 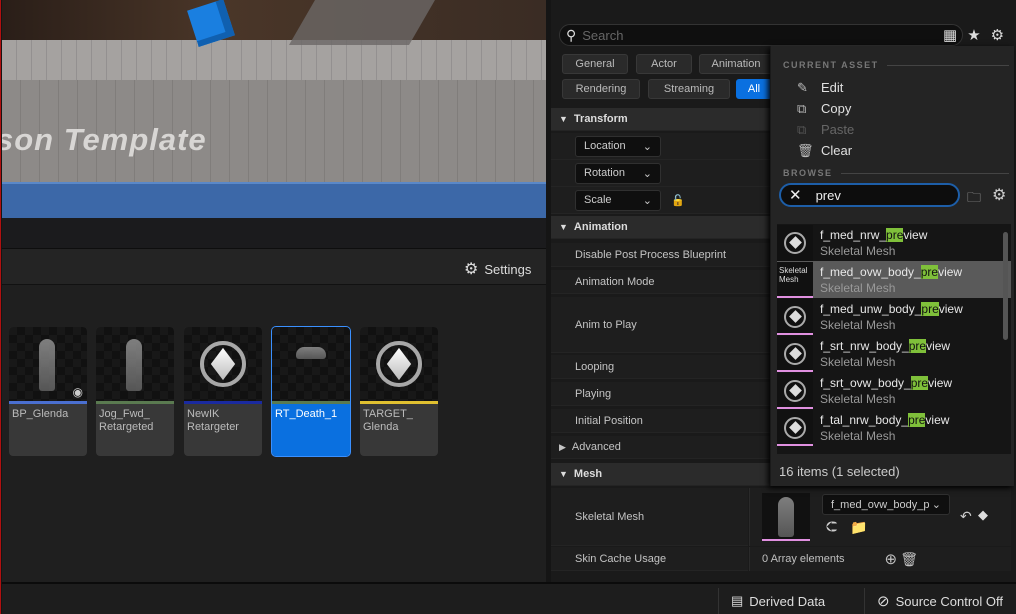 I want to click on property-label: Anim to Play, so click(x=606, y=324).